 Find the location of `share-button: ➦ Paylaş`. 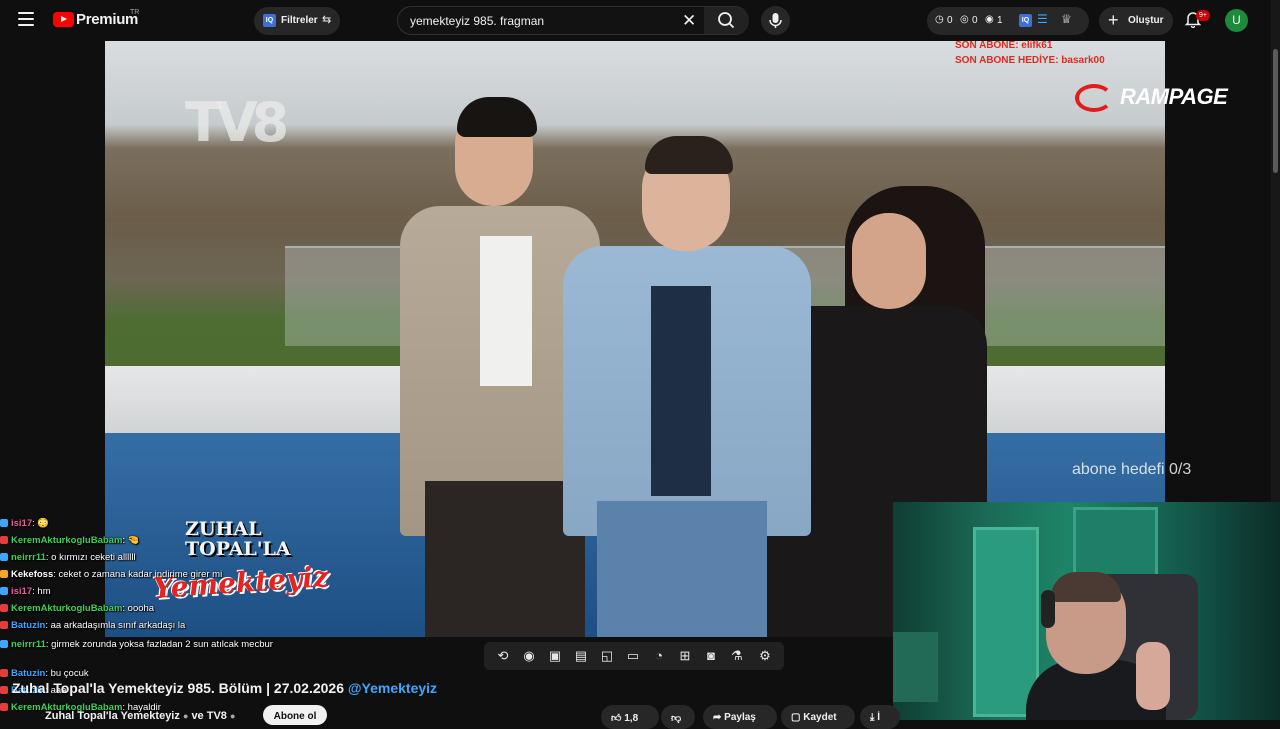

share-button: ➦ Paylaş is located at coordinates (740, 717).